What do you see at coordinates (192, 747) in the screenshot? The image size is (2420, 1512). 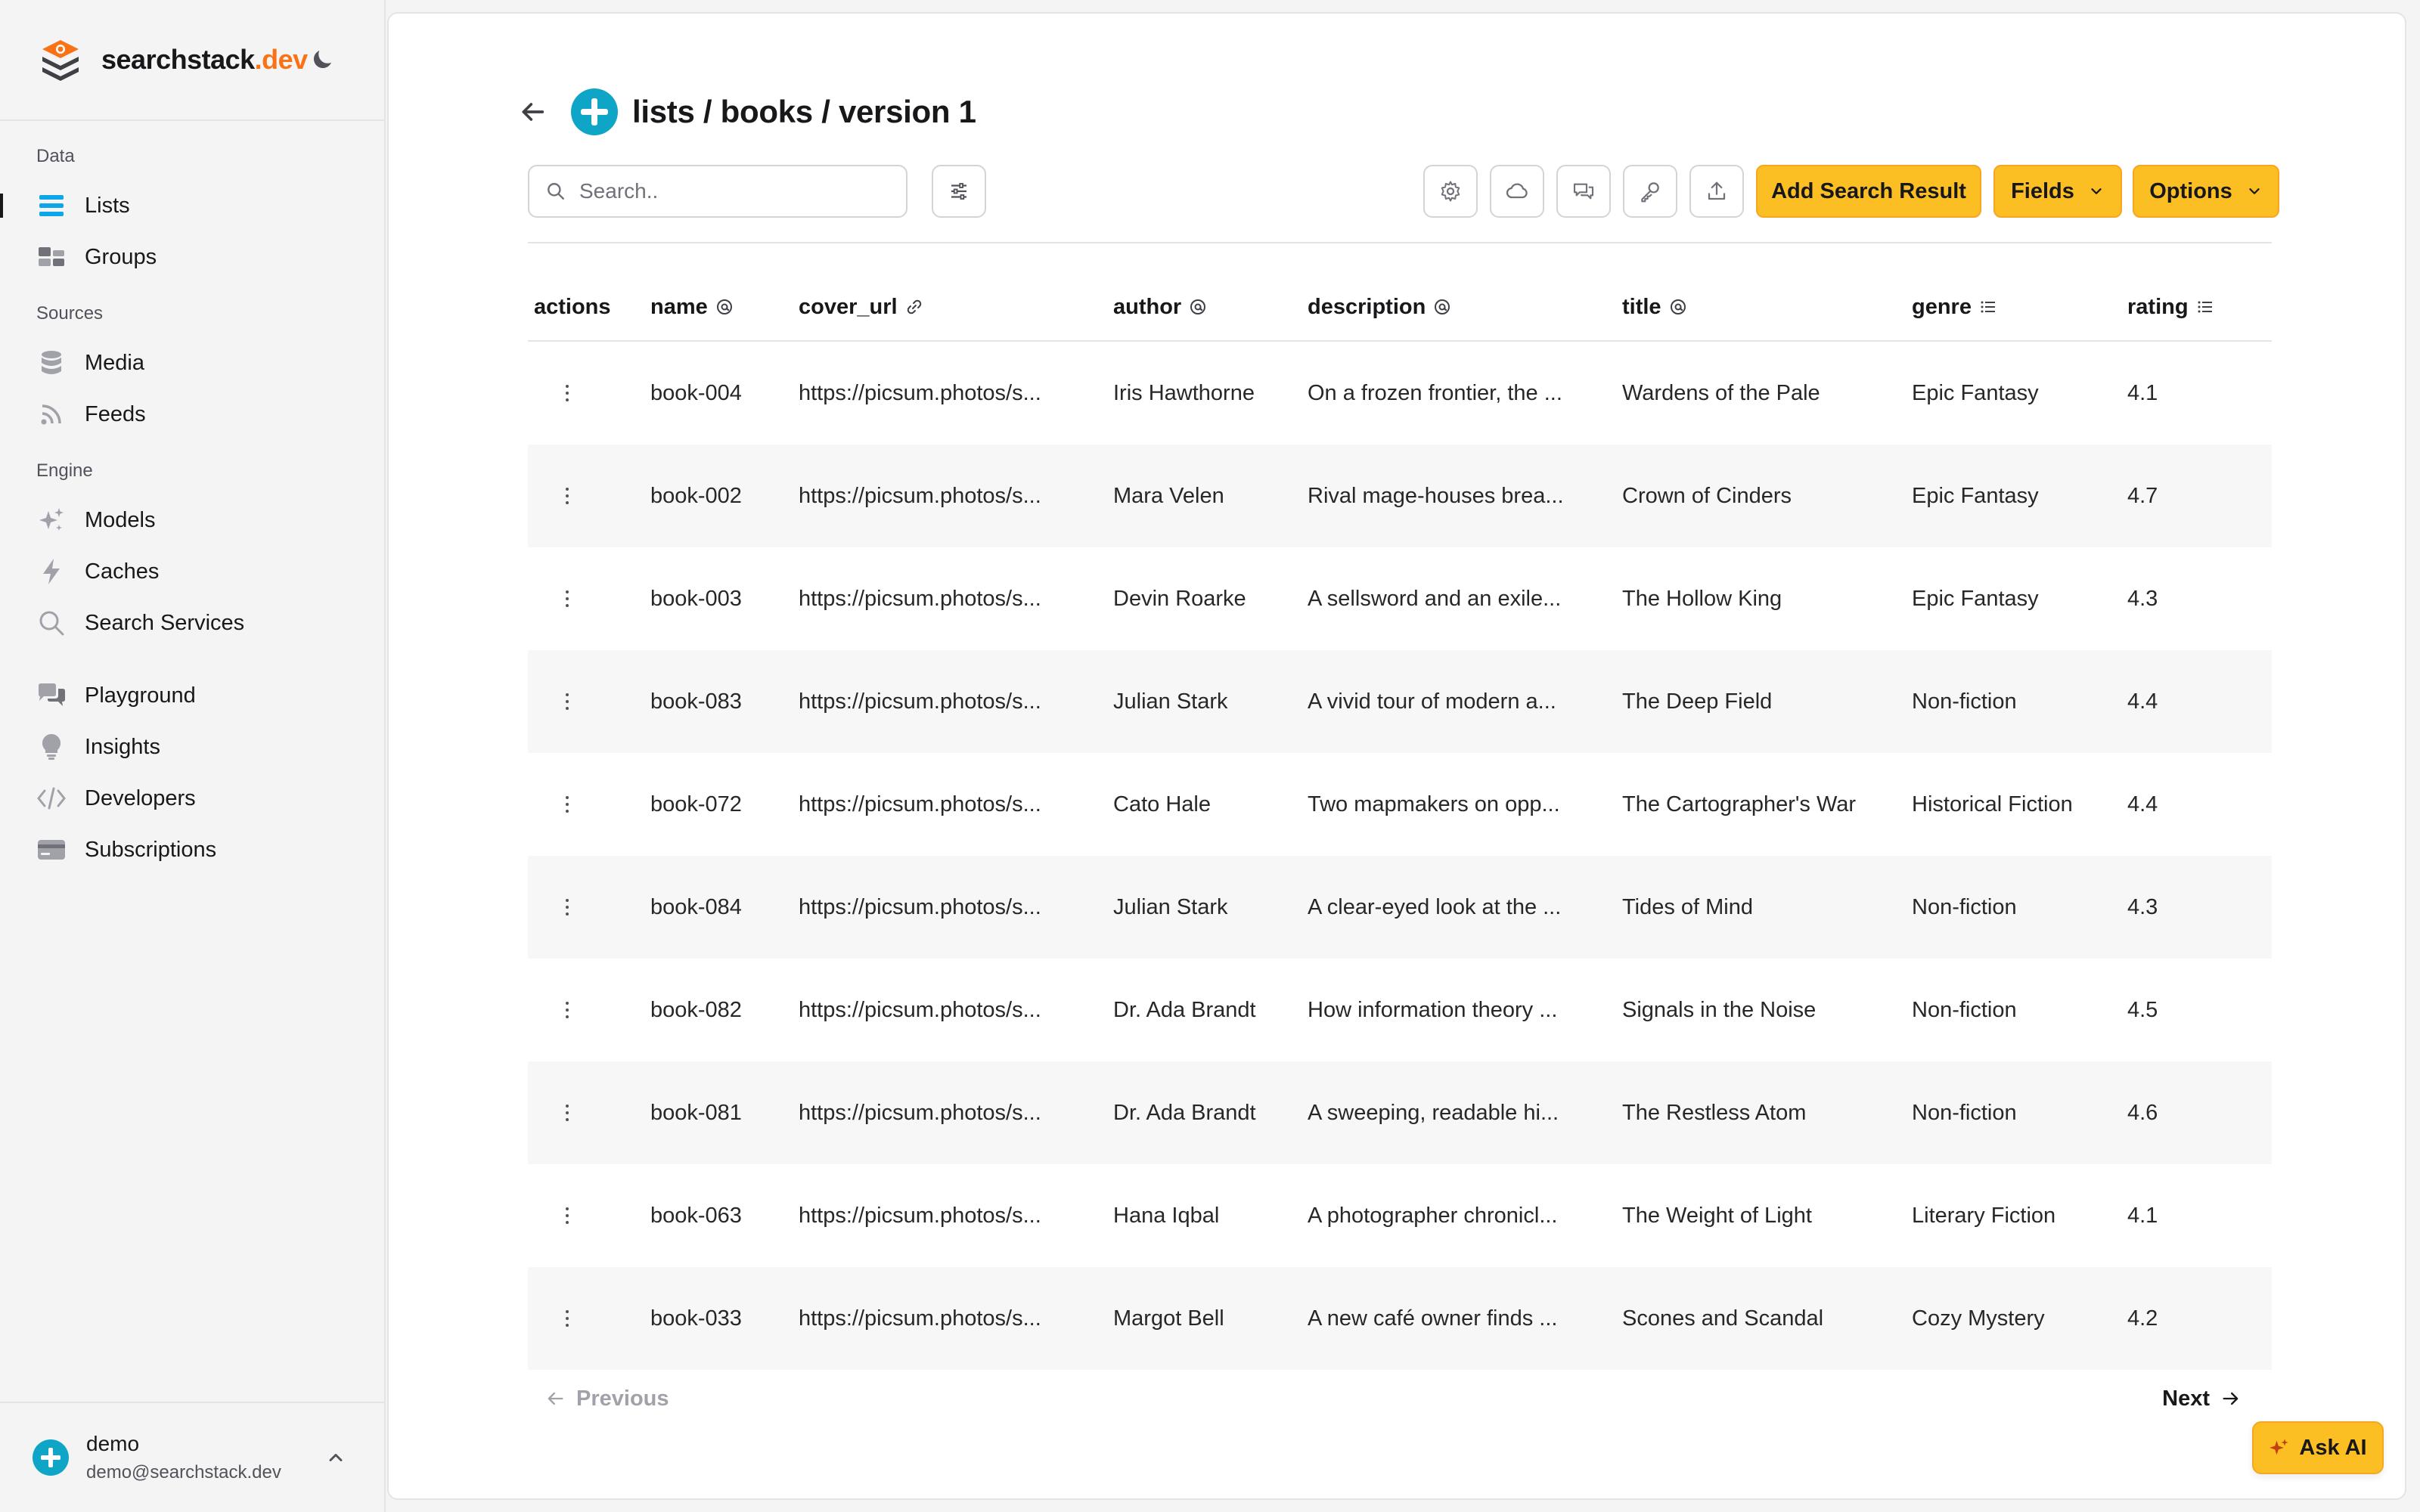 I see `sidebar-item-insights: Insights` at bounding box center [192, 747].